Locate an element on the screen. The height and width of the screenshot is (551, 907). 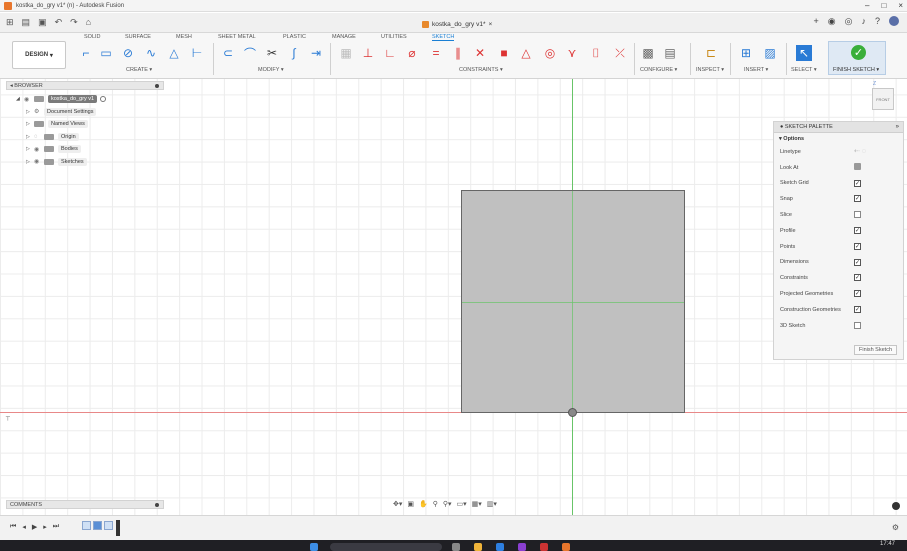
sketch-palette-header: ● SKETCH PALETTE » is located at coordinates (838, 127).